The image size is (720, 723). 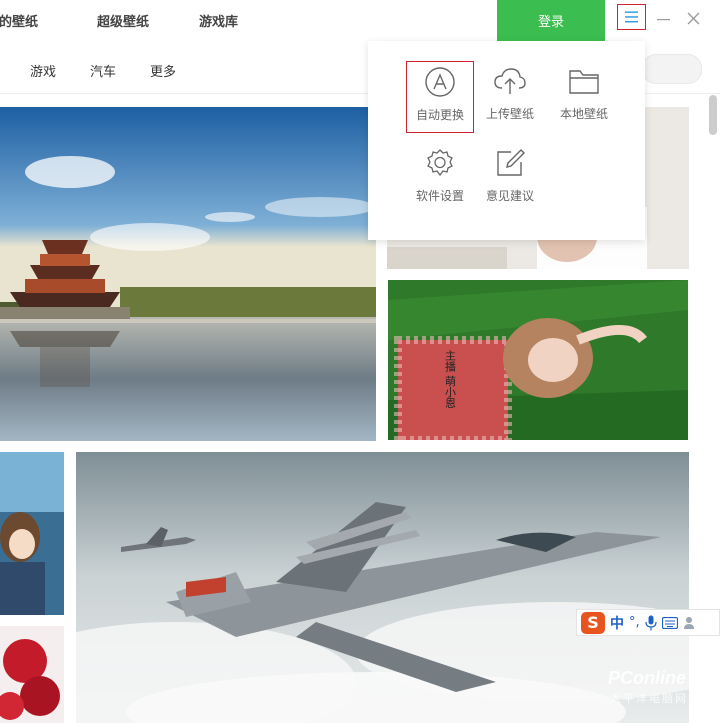 What do you see at coordinates (663, 16) in the screenshot?
I see `minimize-icon` at bounding box center [663, 16].